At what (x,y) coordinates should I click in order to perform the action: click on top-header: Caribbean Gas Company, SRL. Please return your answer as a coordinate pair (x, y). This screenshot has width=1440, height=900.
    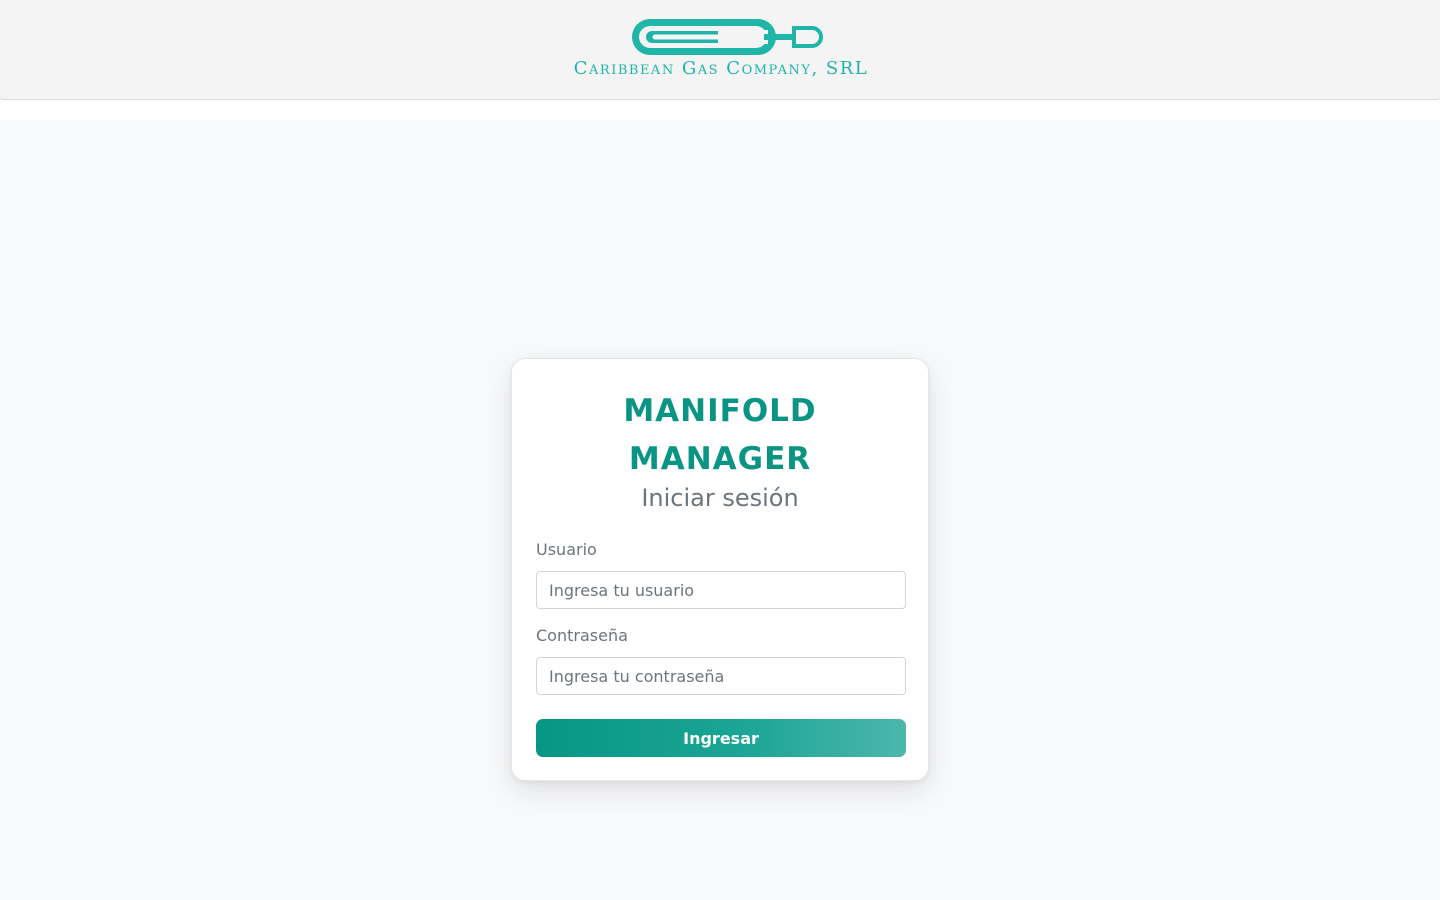
    Looking at the image, I should click on (720, 50).